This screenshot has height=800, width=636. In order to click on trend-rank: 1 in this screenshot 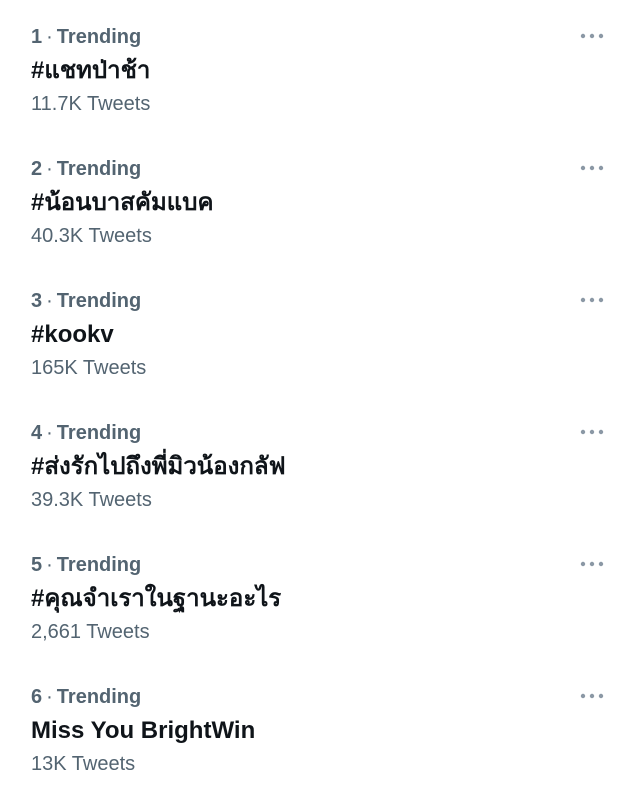, I will do `click(37, 37)`.